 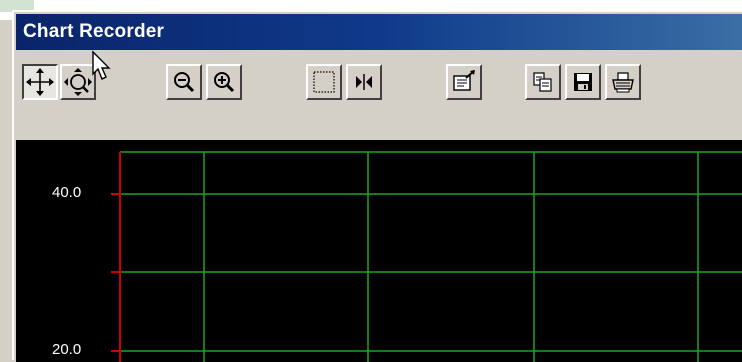 I want to click on zoom-out-button, so click(x=184, y=82).